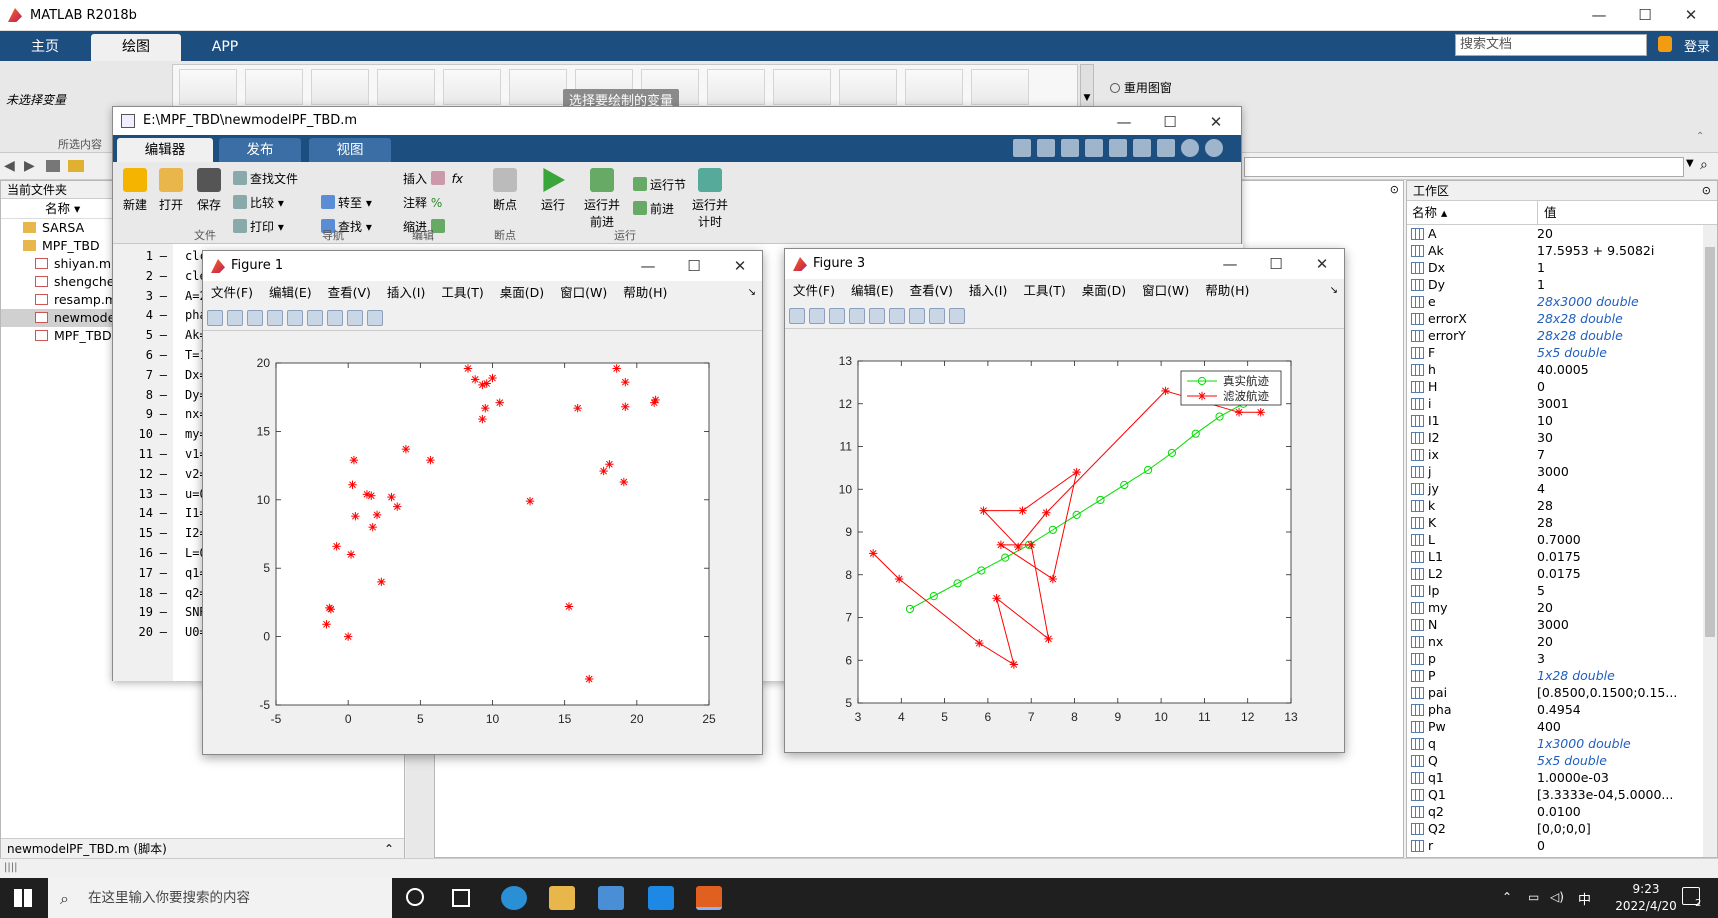  What do you see at coordinates (1557, 641) in the screenshot?
I see `workspace-row: nx 20` at bounding box center [1557, 641].